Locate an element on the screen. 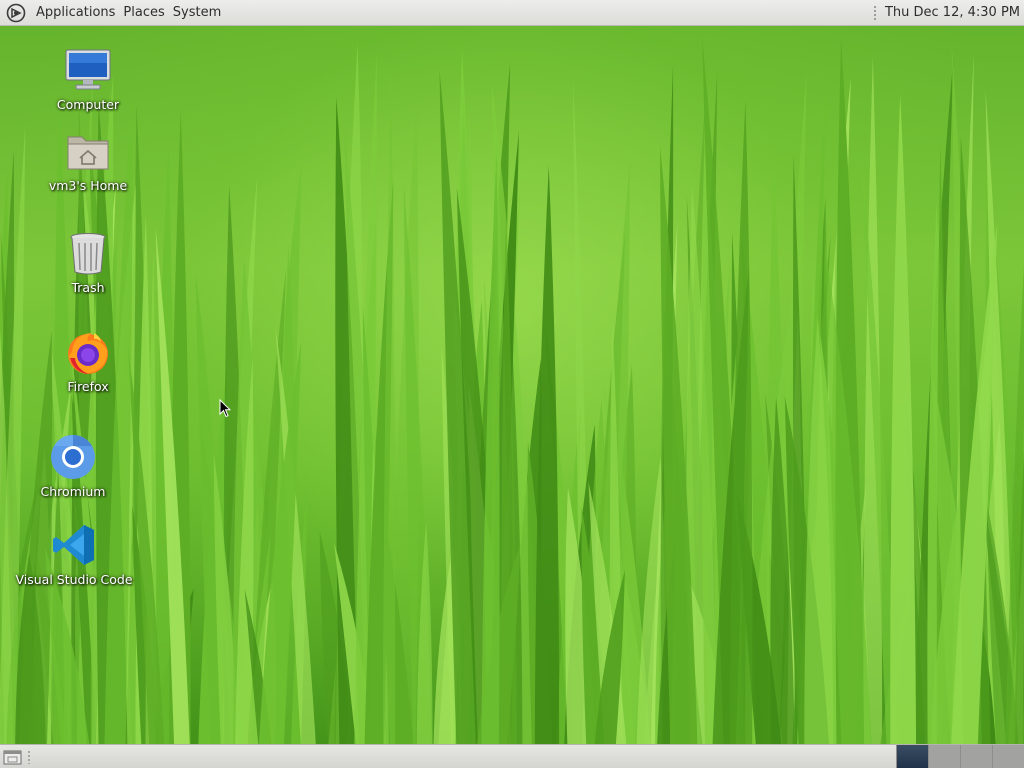 The height and width of the screenshot is (768, 1024). distro-logo-icon is located at coordinates (16, 13).